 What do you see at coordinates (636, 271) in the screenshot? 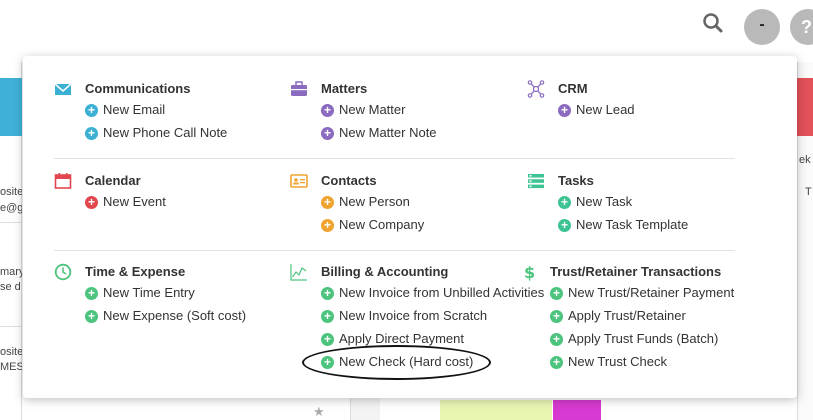
I see `group-title: Trust/Retainer Transactions` at bounding box center [636, 271].